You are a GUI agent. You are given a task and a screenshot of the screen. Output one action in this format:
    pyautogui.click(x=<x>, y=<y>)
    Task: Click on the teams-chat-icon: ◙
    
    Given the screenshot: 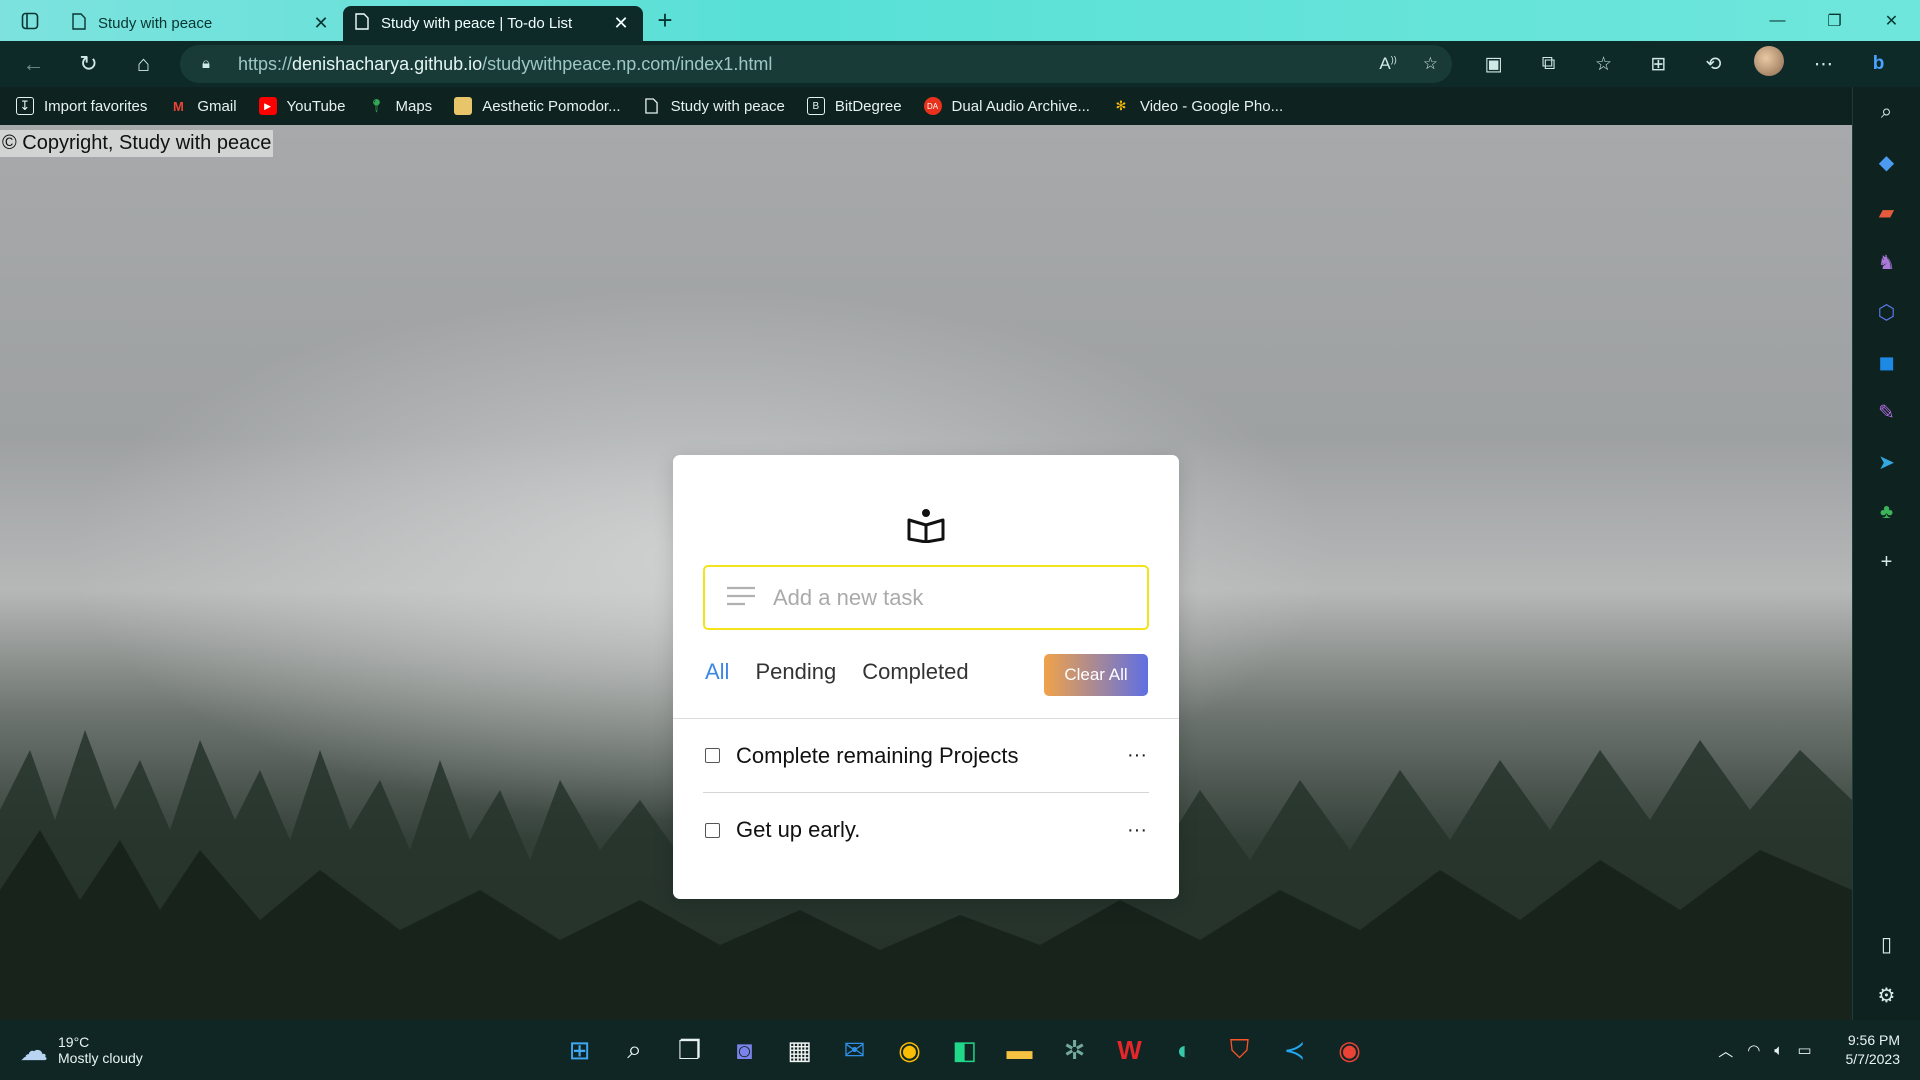 What is the action you would take?
    pyautogui.click(x=744, y=1050)
    